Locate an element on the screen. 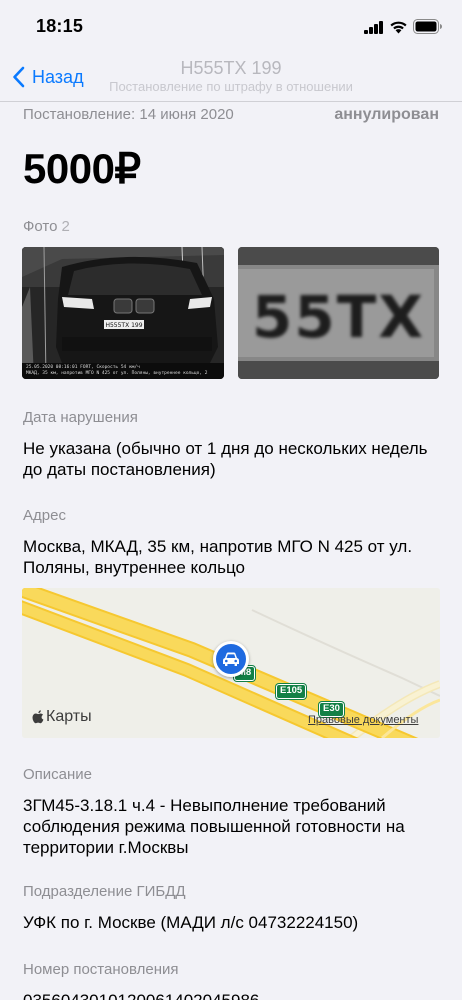 The width and height of the screenshot is (462, 1000). status-badge: аннулирован is located at coordinates (386, 114).